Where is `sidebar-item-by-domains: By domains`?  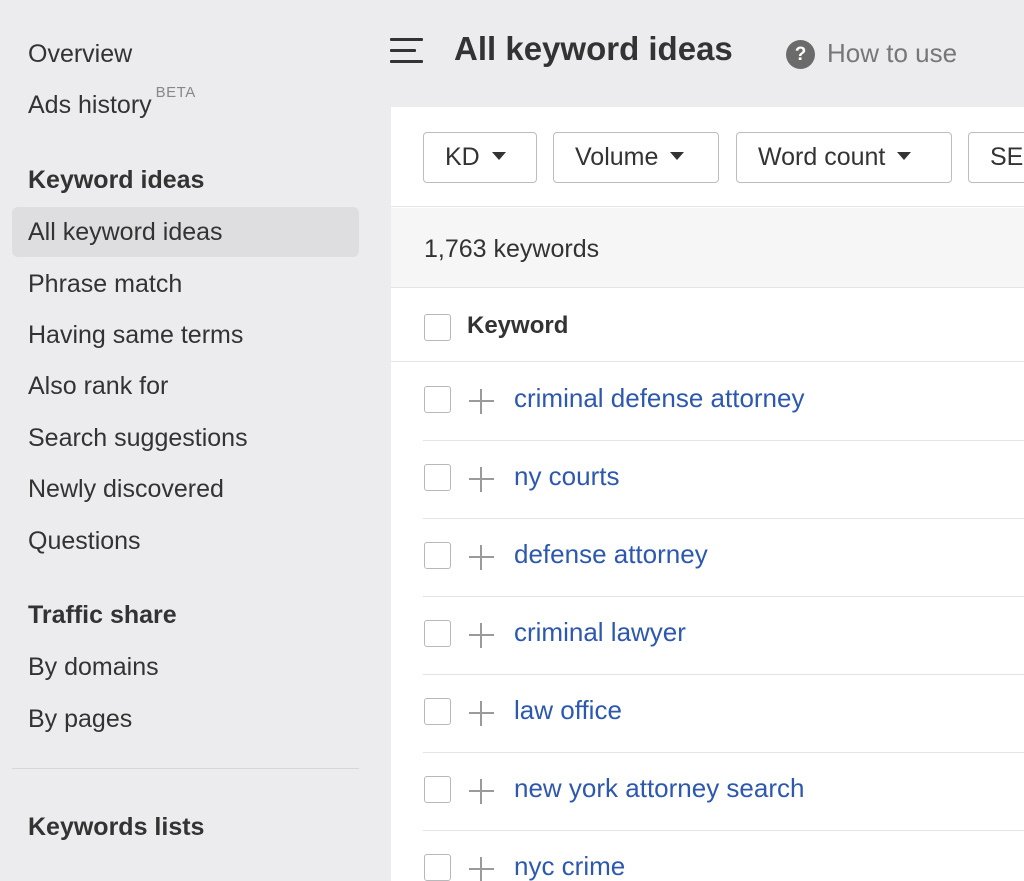
sidebar-item-by-domains: By domains is located at coordinates (185, 667).